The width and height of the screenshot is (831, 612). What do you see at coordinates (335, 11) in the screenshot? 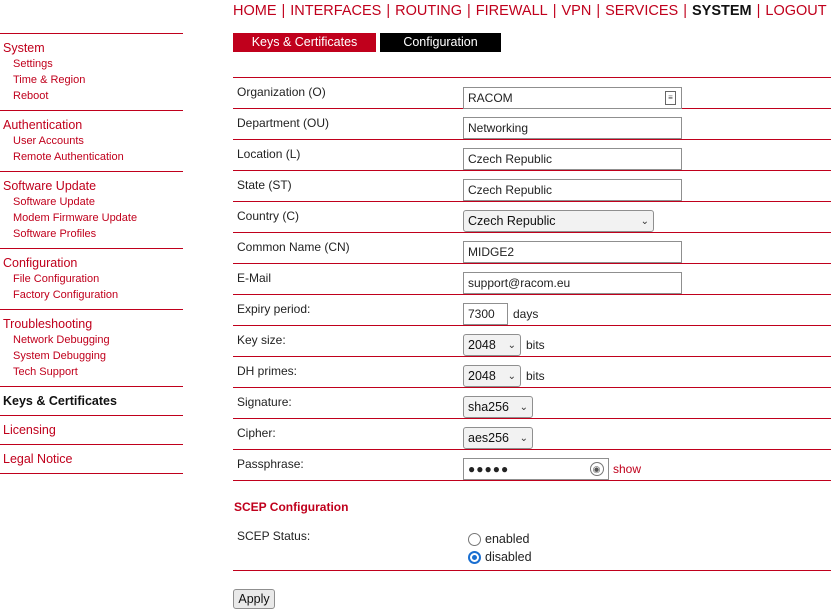
I see `nav-interfaces: INTERFACES` at bounding box center [335, 11].